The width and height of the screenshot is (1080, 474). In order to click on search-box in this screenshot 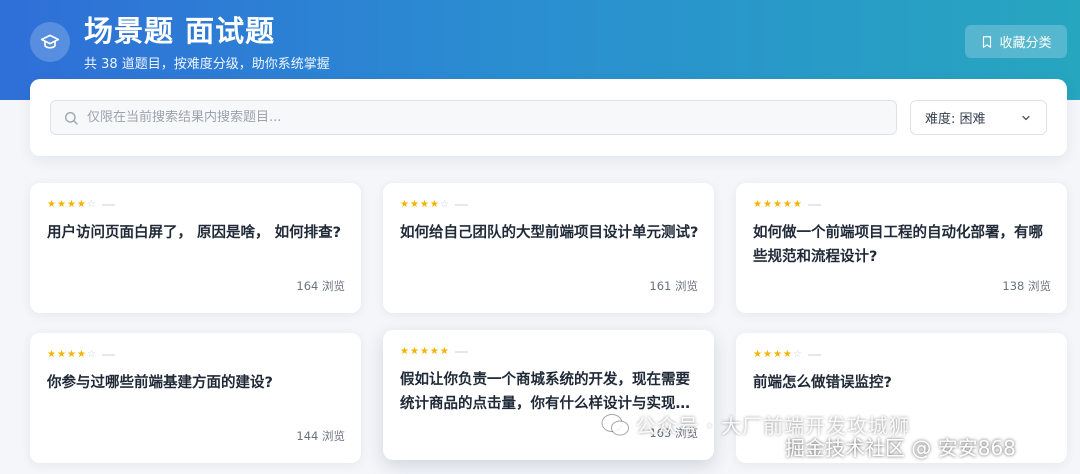, I will do `click(473, 117)`.